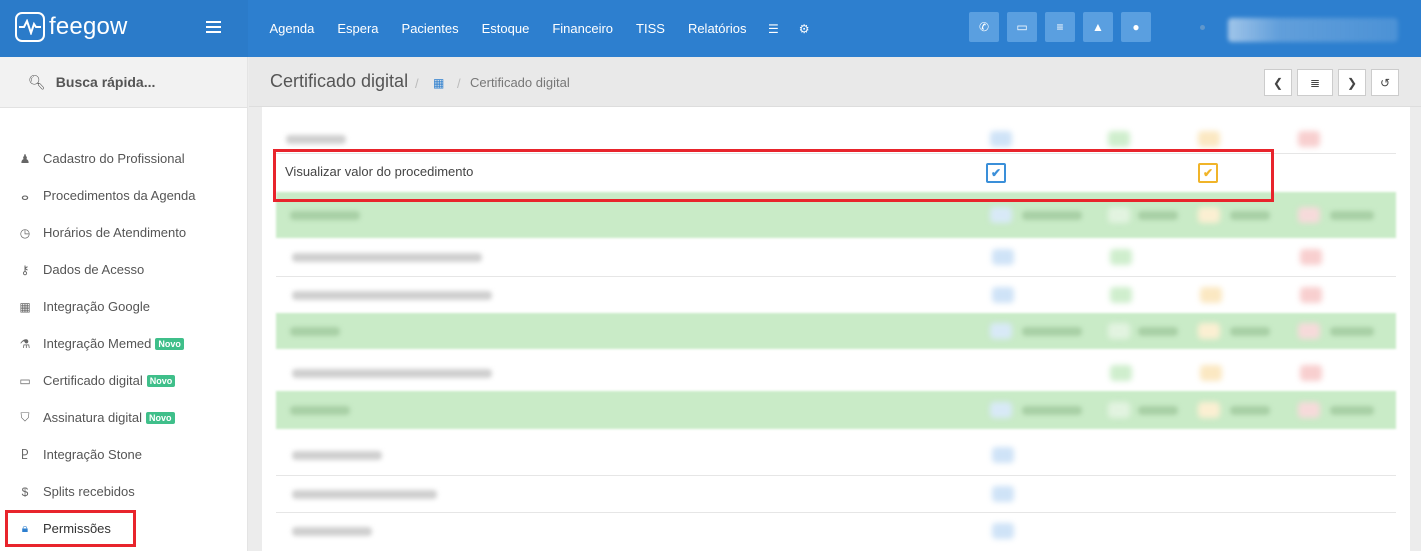 This screenshot has width=1421, height=551. What do you see at coordinates (357, 28) in the screenshot?
I see `nav-espera: Espera` at bounding box center [357, 28].